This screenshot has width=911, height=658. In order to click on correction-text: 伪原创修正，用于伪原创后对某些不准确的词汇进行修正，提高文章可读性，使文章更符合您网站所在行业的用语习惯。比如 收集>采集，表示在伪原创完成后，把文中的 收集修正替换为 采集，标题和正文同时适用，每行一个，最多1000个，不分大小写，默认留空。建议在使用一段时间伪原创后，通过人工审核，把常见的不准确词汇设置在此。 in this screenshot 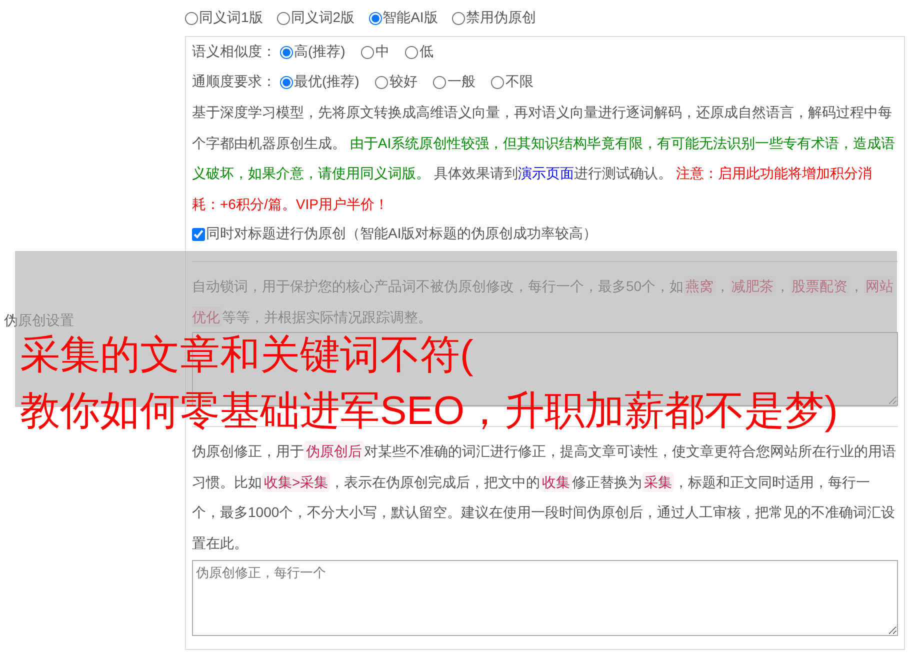, I will do `click(544, 496)`.